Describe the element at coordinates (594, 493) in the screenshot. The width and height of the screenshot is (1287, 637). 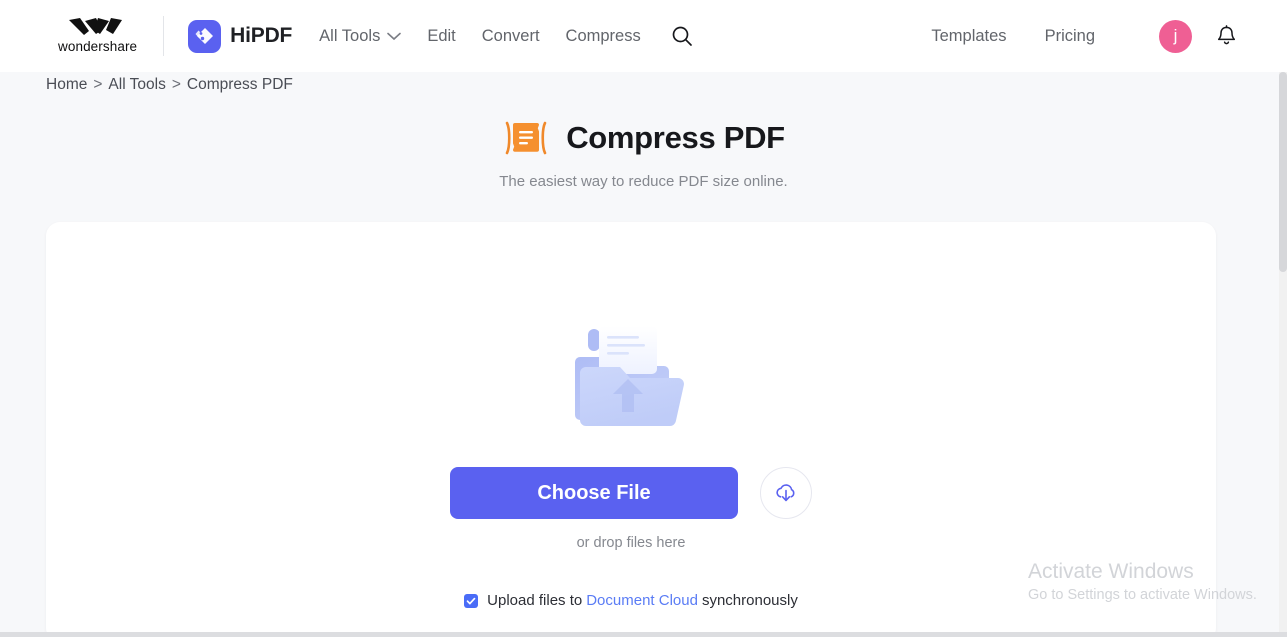
I see `choose-file-button: Choose File` at that location.